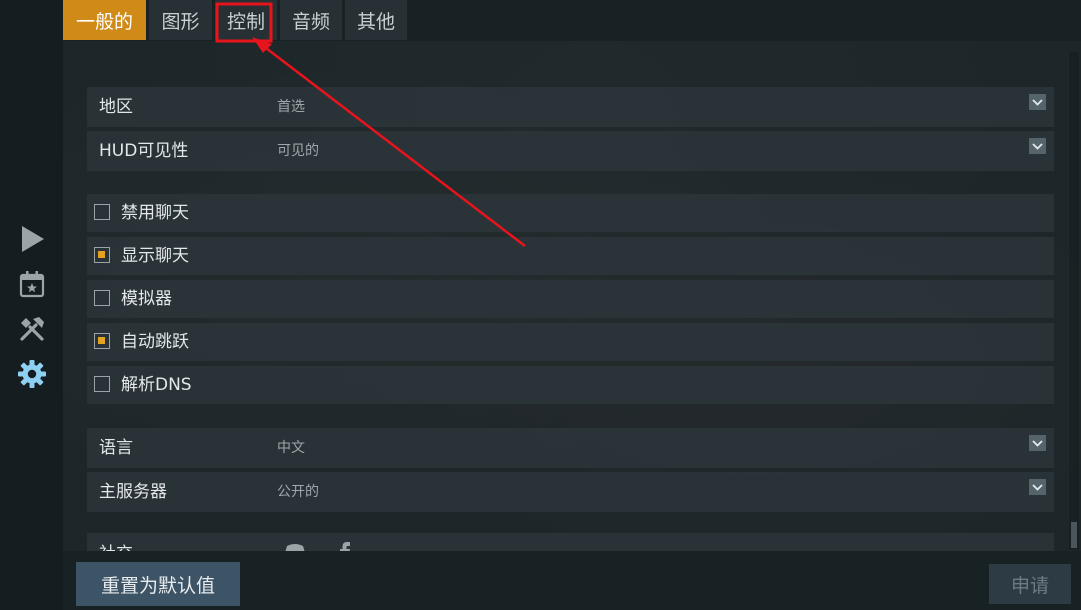 The image size is (1081, 610). Describe the element at coordinates (146, 299) in the screenshot. I see `emulator-label: 模拟器` at that location.